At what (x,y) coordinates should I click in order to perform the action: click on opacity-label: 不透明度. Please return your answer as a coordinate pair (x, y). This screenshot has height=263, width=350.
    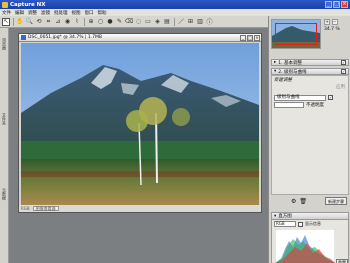
    Looking at the image, I should click on (315, 105).